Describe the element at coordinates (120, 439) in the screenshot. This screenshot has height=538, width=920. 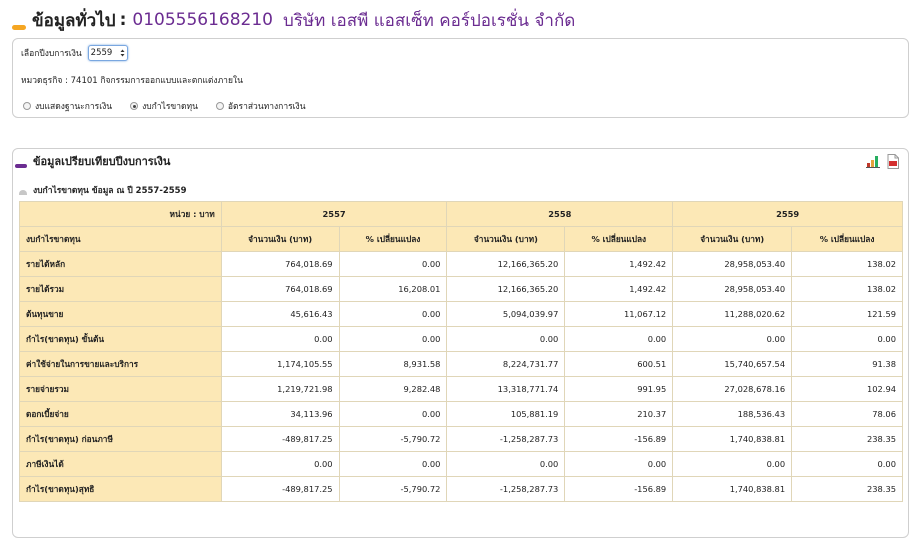
I see `row-label: กำไร(ขาดทุน) ก่อนภาษี` at that location.